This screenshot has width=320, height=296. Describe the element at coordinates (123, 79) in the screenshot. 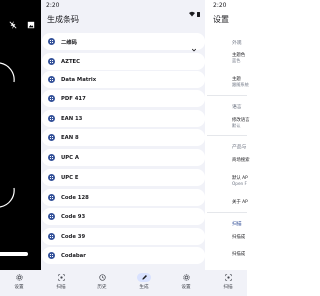

I see `barcode-type-item: Data Matrix` at that location.